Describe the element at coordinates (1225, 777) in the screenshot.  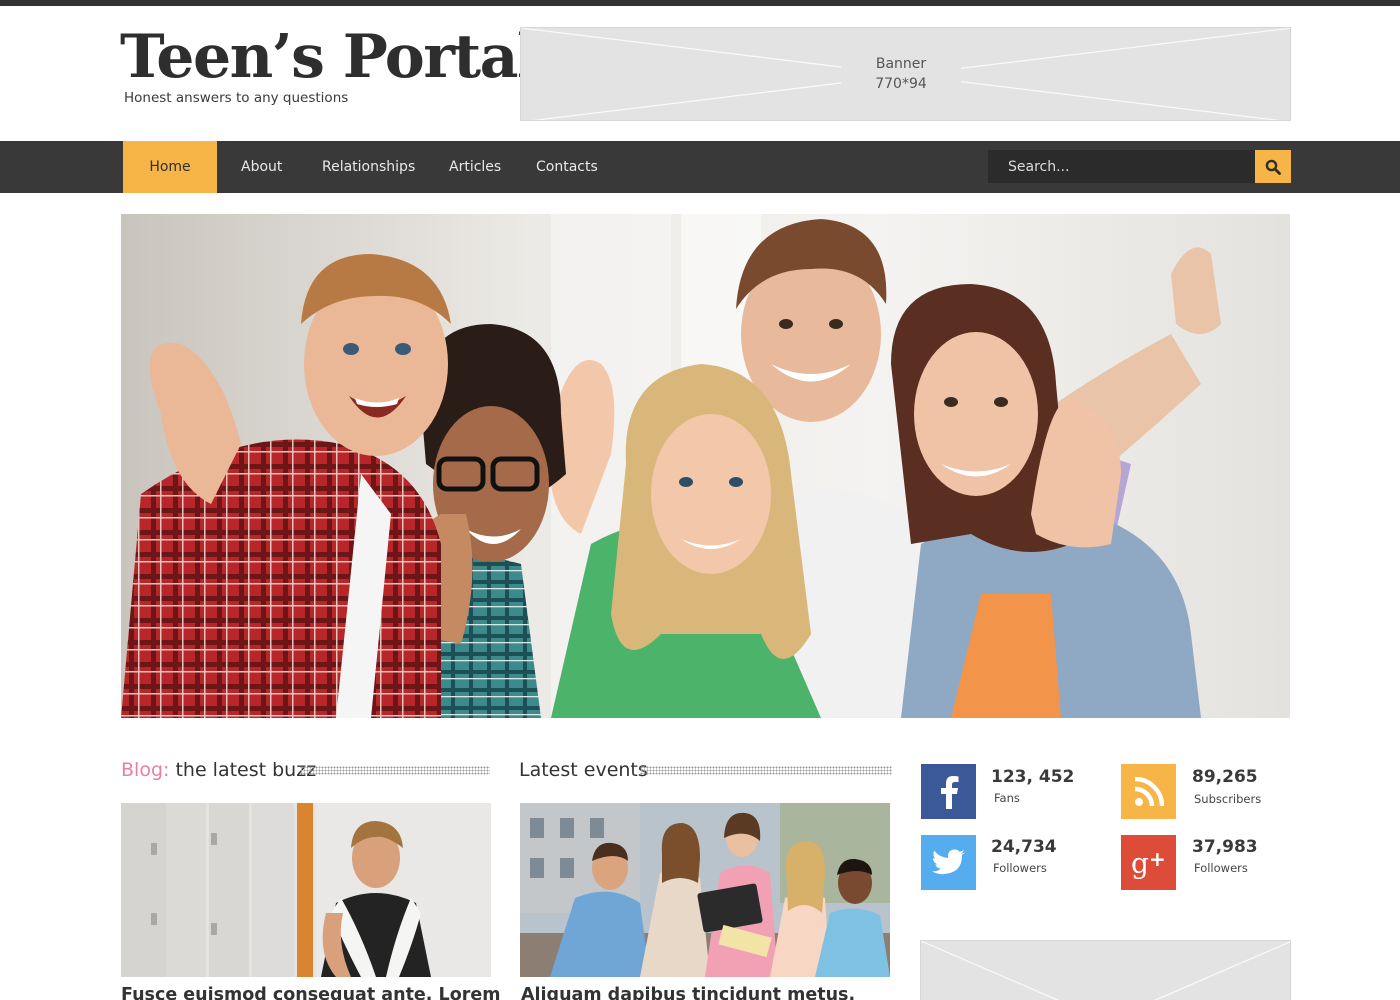
I see `rss-count: 89,265` at that location.